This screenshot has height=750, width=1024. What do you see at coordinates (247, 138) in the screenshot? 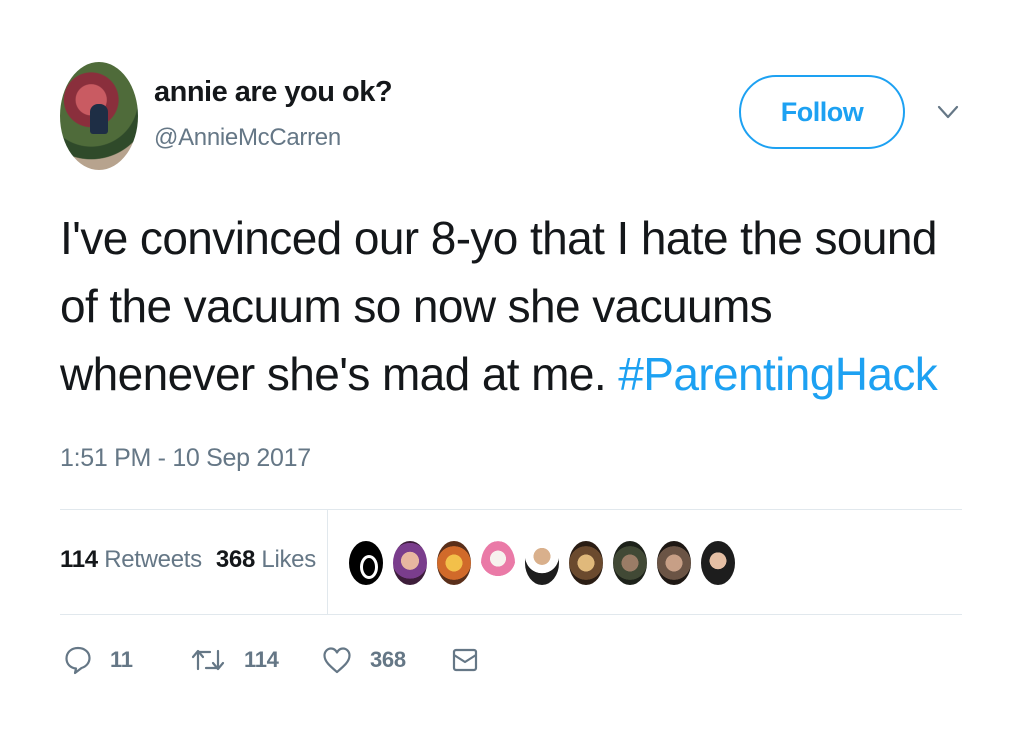
I see `author-handle: @AnnieMcCarren` at bounding box center [247, 138].